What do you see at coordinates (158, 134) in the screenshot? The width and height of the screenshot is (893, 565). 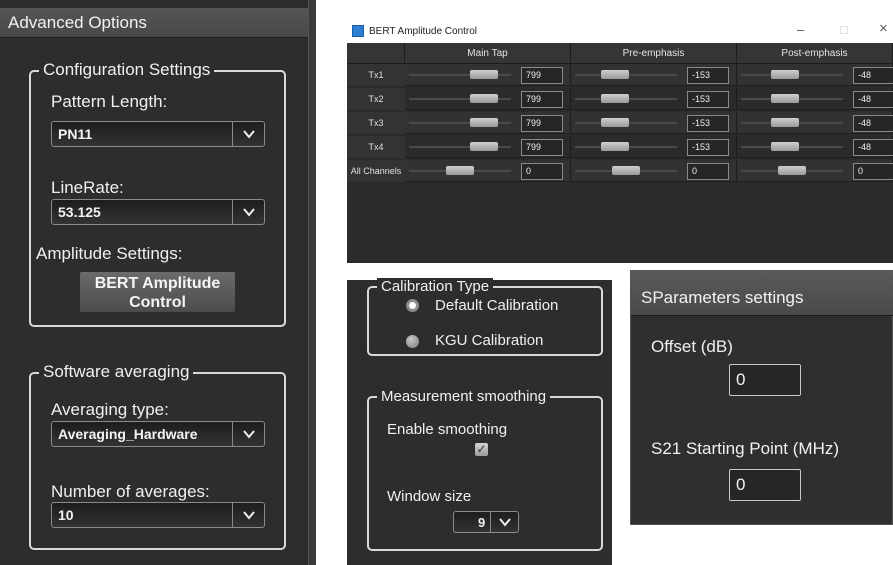 I see `pattern-length-dropdown: PN11` at bounding box center [158, 134].